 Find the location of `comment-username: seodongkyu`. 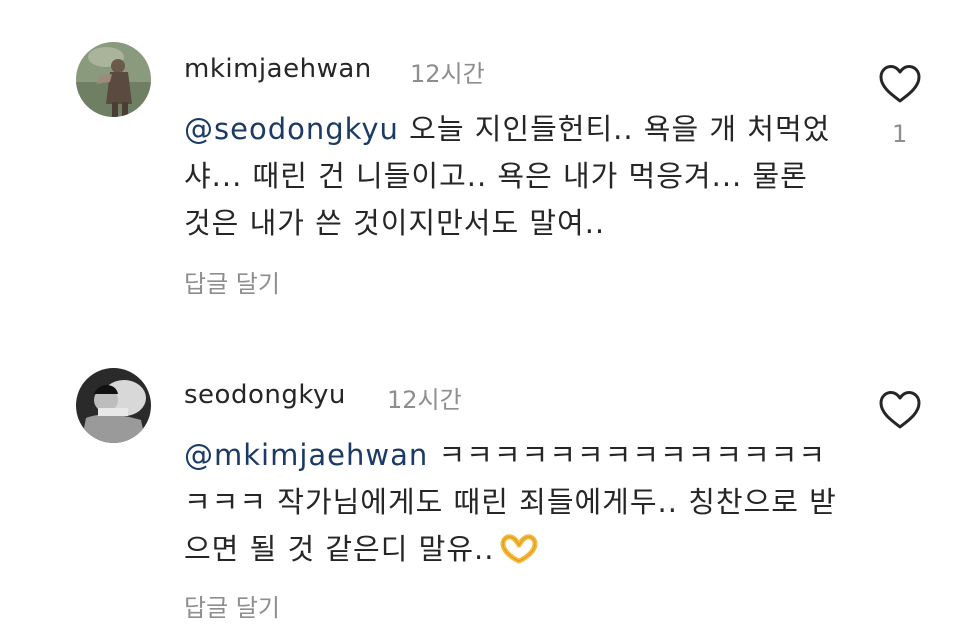

comment-username: seodongkyu is located at coordinates (265, 395).